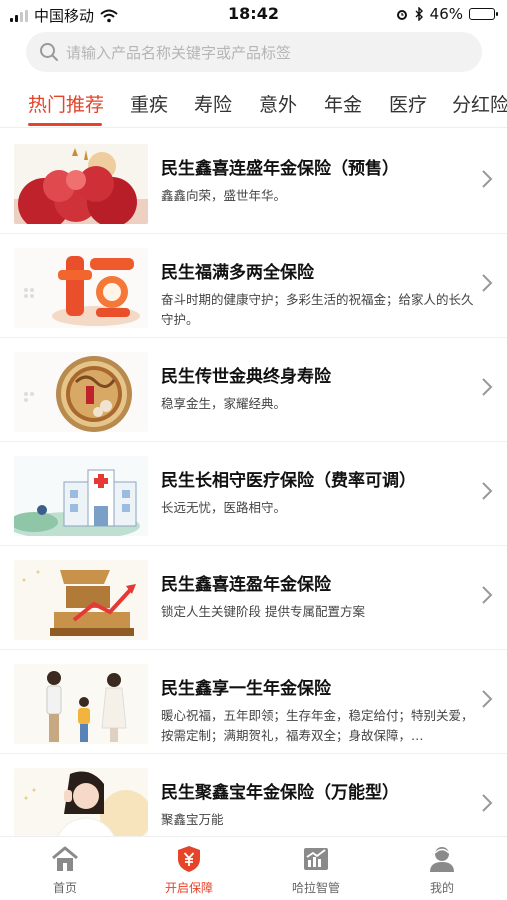  What do you see at coordinates (49, 52) in the screenshot?
I see `search-icon` at bounding box center [49, 52].